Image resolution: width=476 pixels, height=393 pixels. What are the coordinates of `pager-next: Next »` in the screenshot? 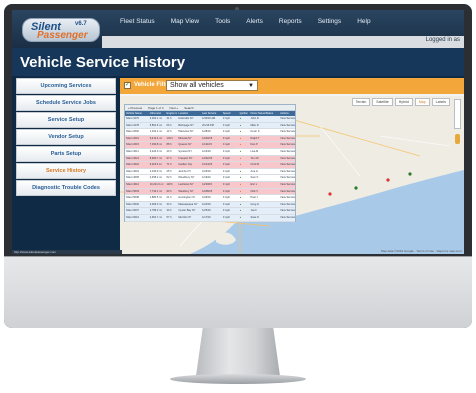 It's located at (174, 108).